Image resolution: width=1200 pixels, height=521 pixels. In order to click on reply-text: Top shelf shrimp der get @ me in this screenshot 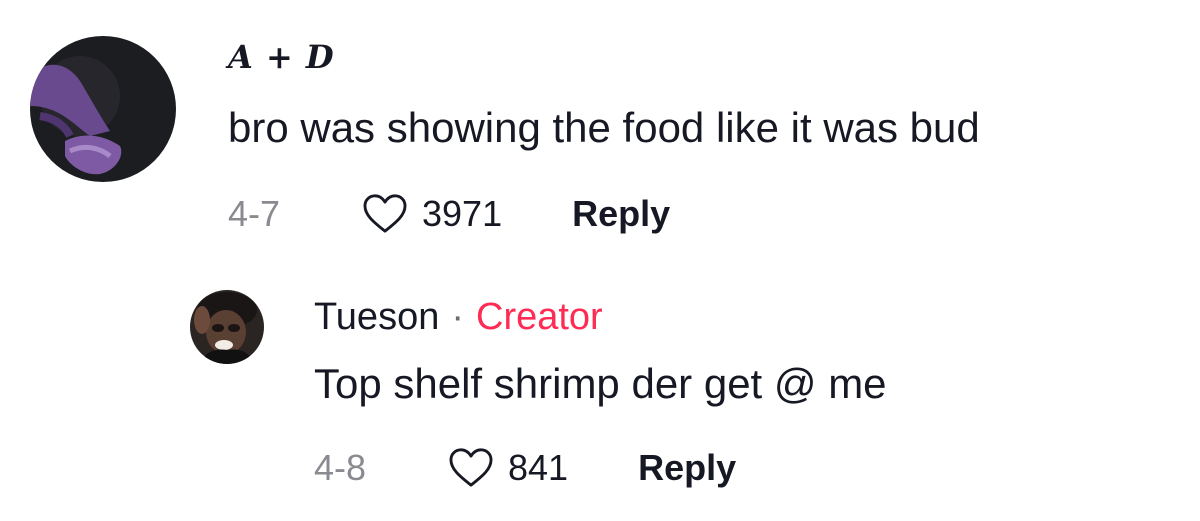, I will do `click(600, 383)`.